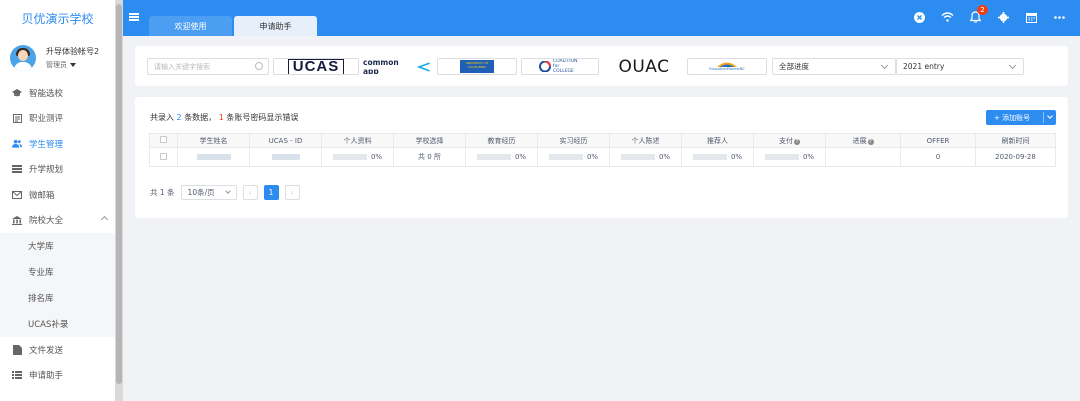 This screenshot has height=401, width=1080. I want to click on ucas-logo: UCAS, so click(316, 66).